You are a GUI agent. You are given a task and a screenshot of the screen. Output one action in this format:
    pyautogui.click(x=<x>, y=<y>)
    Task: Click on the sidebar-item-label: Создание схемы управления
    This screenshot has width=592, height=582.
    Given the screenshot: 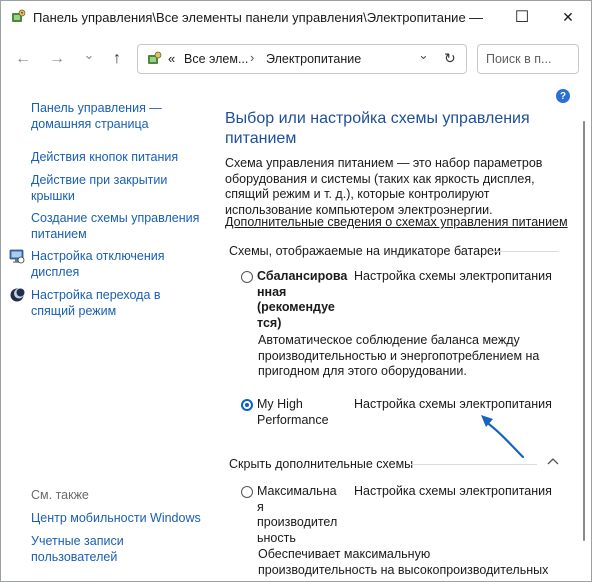 What is the action you would take?
    pyautogui.click(x=115, y=218)
    